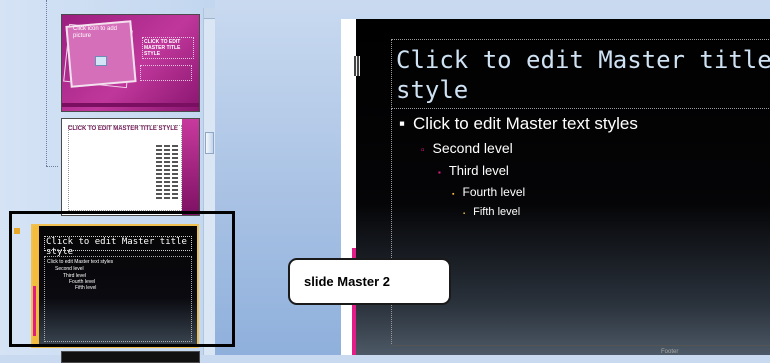 This screenshot has height=363, width=770. I want to click on scrollbar-thumb, so click(209, 143).